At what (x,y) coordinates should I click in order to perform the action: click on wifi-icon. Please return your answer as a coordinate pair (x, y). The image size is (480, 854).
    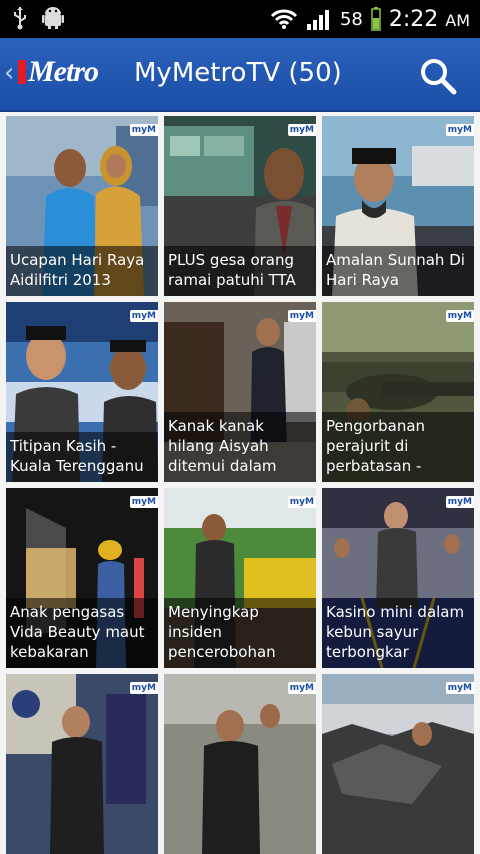
    Looking at the image, I should click on (283, 19).